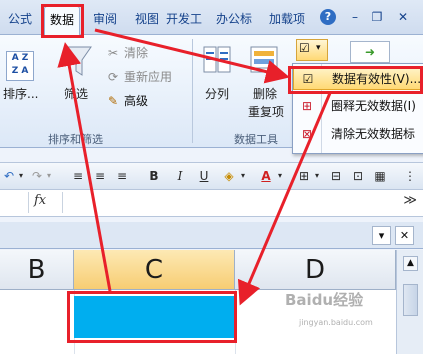 The image size is (423, 354). I want to click on column-headers: B C D, so click(198, 270).